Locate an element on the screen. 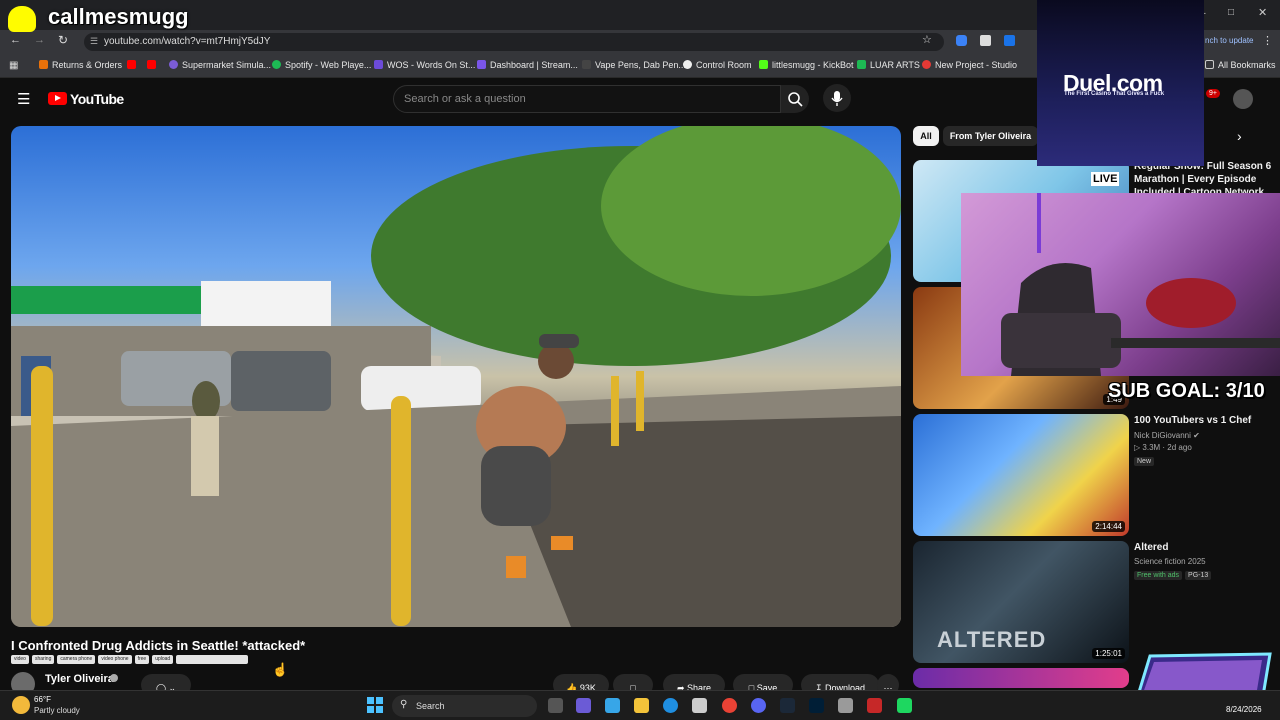 This screenshot has height=720, width=1280. channel-name: Tyler Oliveira is located at coordinates (79, 679).